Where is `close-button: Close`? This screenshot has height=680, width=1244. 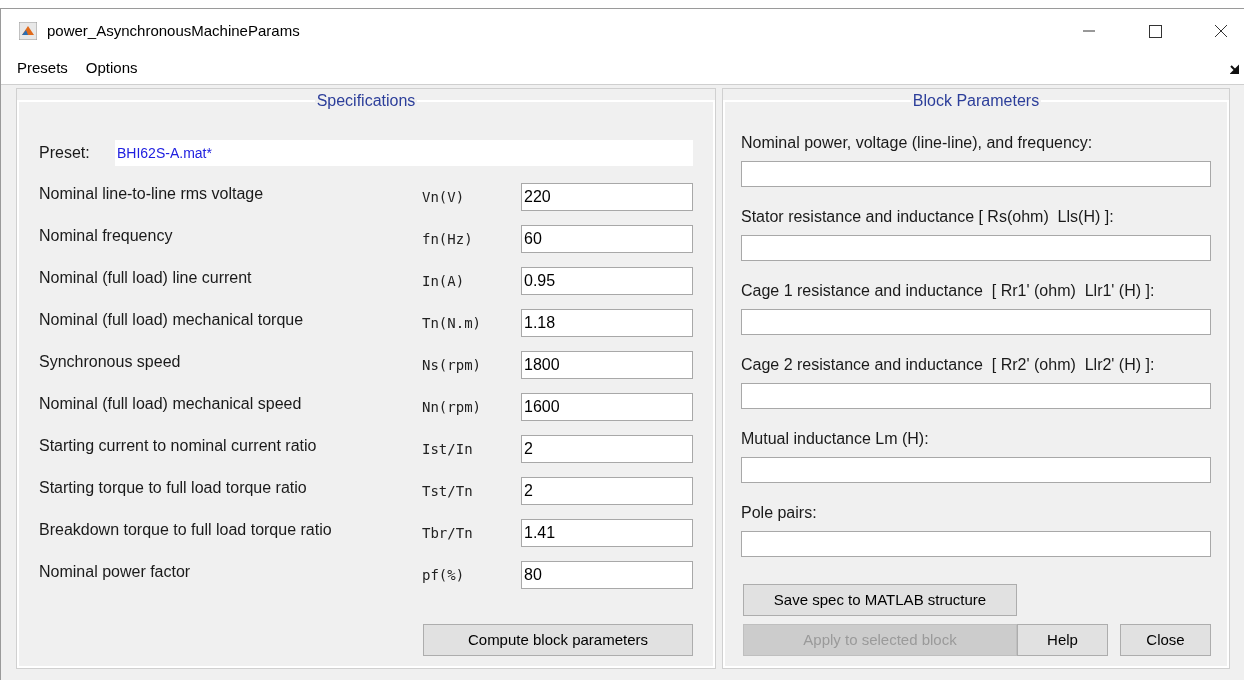 close-button: Close is located at coordinates (1165, 640).